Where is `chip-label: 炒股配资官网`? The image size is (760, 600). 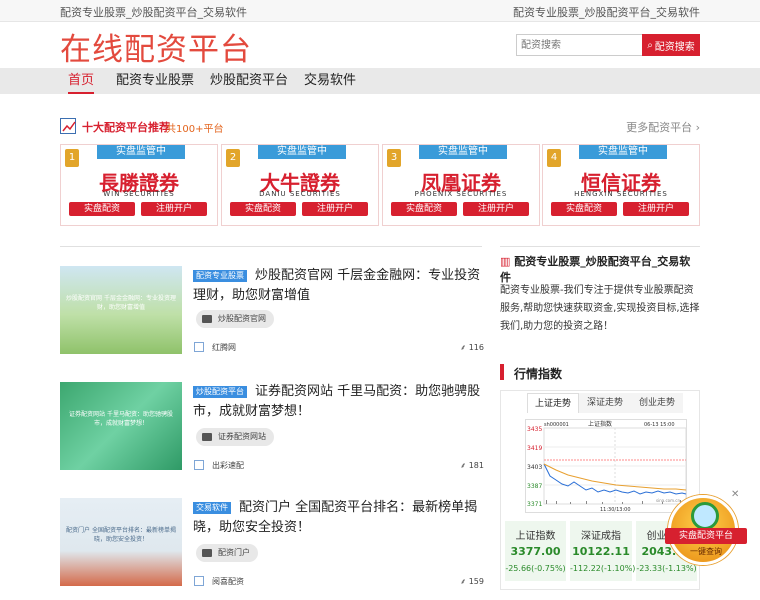 chip-label: 炒股配资官网 is located at coordinates (242, 318).